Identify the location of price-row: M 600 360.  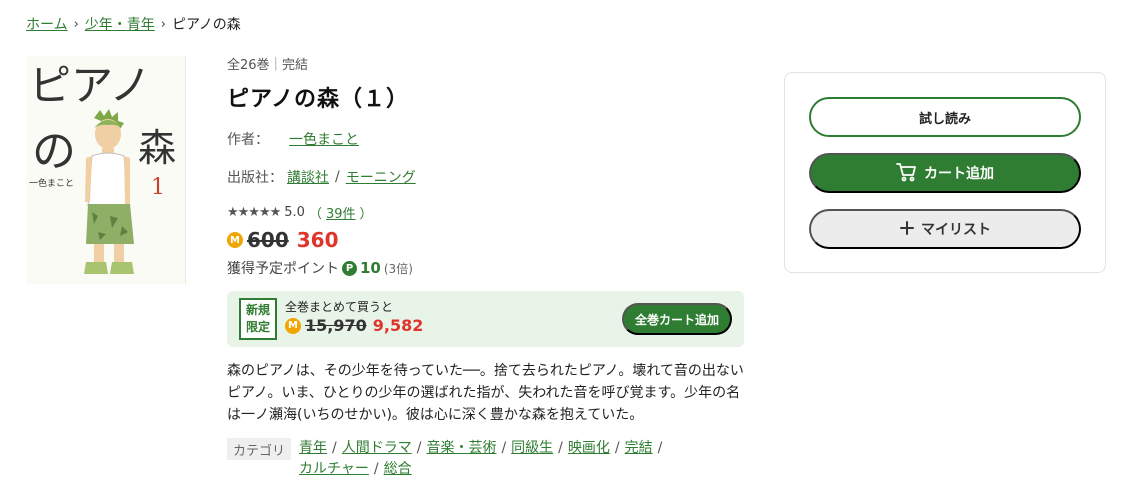
(487, 240).